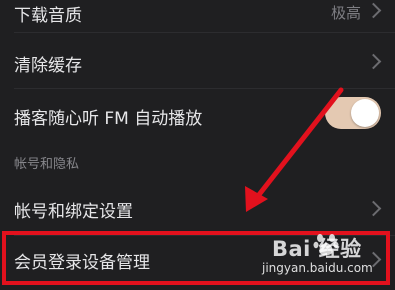 The width and height of the screenshot is (395, 290). What do you see at coordinates (365, 113) in the screenshot?
I see `toggle-knob` at bounding box center [365, 113].